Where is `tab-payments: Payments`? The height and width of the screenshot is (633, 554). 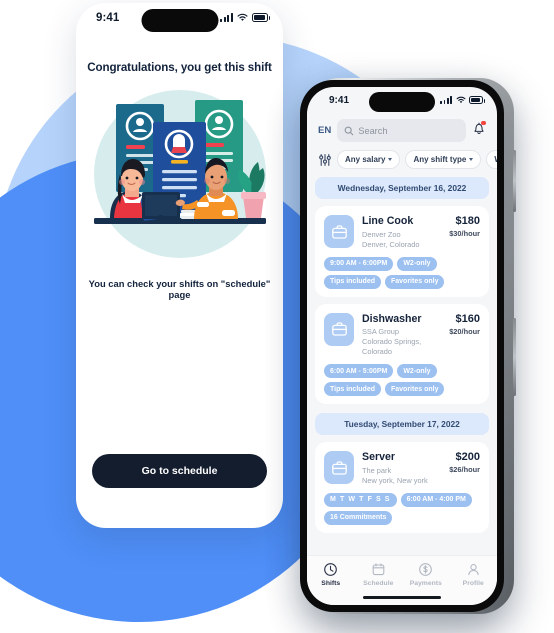
tab-payments: Payments is located at coordinates (426, 574).